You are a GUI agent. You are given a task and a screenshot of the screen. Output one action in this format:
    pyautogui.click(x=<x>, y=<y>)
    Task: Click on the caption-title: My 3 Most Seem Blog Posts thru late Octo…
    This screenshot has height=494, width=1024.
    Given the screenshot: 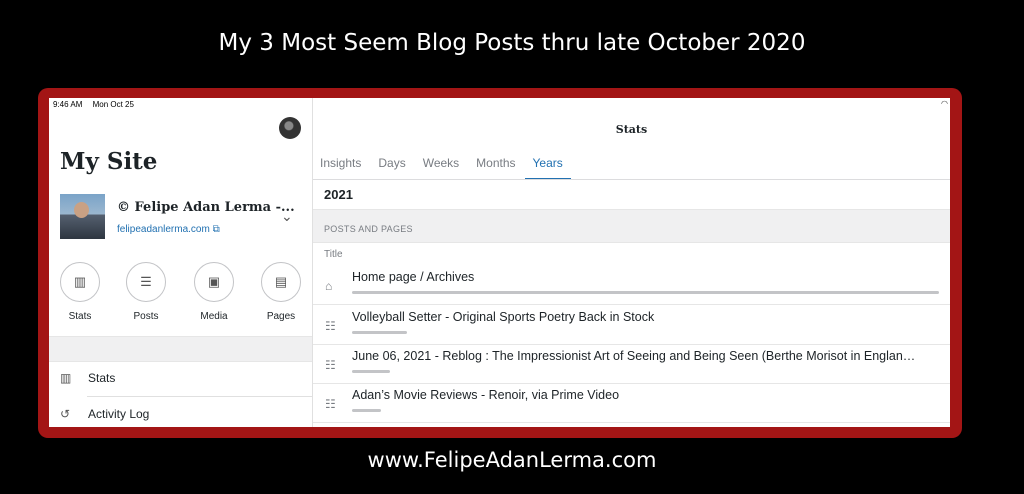 What is the action you would take?
    pyautogui.click(x=512, y=43)
    